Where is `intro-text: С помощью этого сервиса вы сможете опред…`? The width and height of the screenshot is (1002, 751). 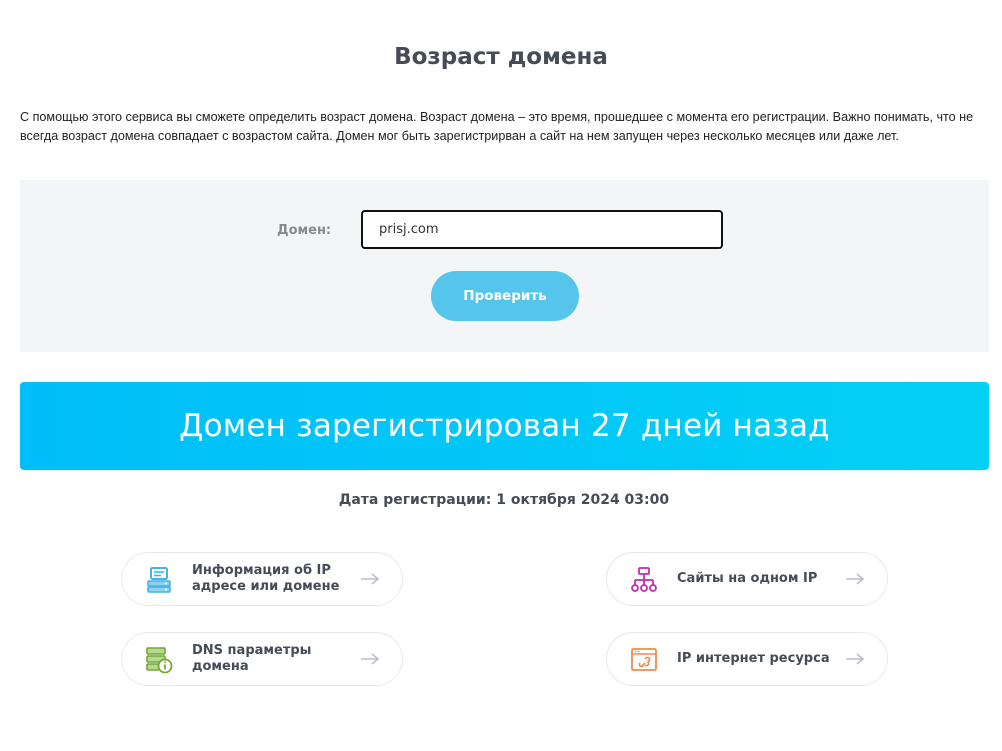
intro-text: С помощью этого сервиса вы сможете опред… is located at coordinates (497, 126).